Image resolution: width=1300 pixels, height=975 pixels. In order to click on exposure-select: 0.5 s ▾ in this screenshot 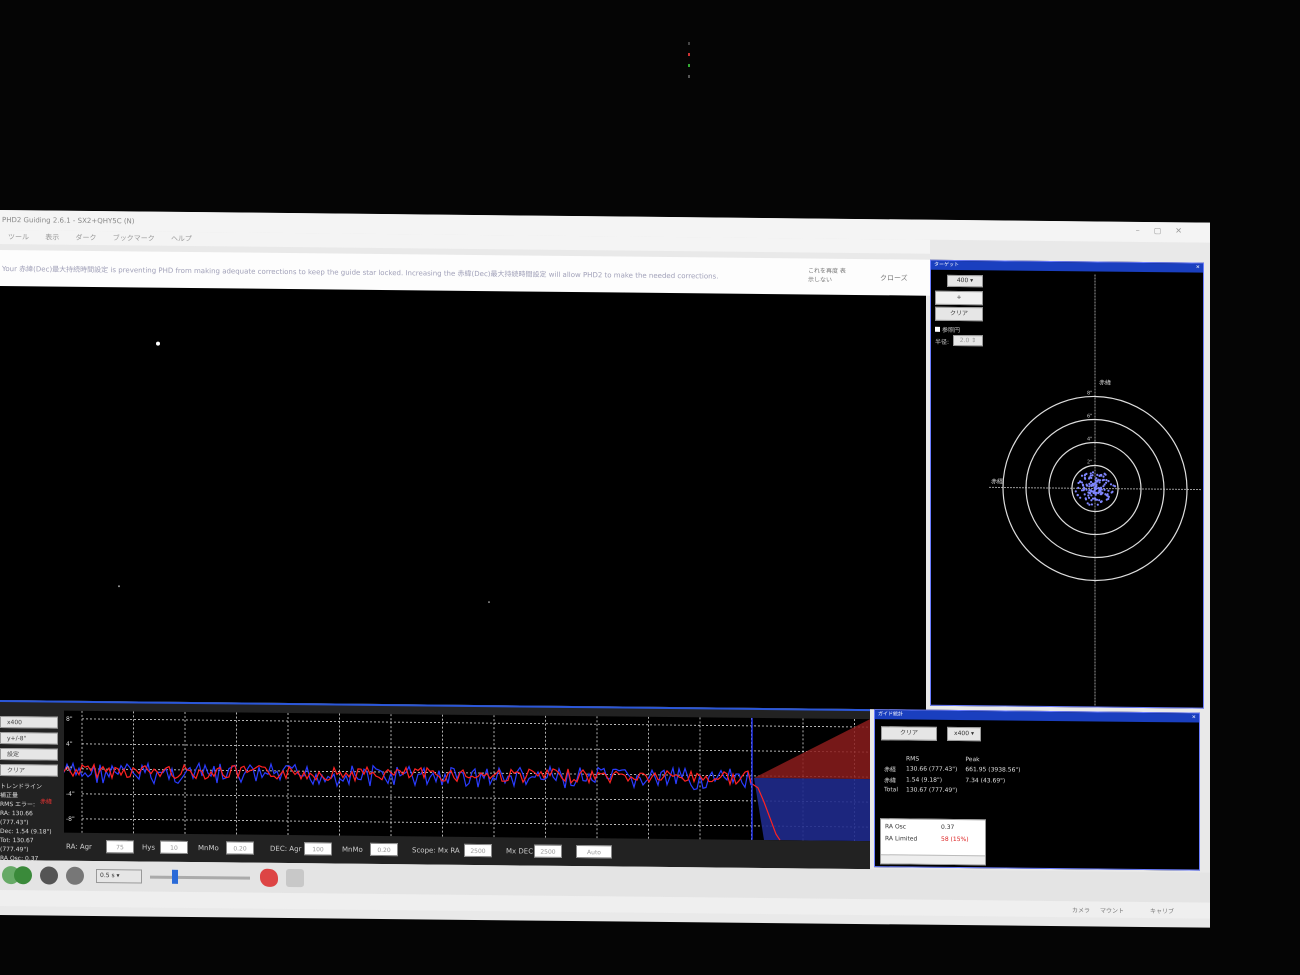, I will do `click(119, 876)`.